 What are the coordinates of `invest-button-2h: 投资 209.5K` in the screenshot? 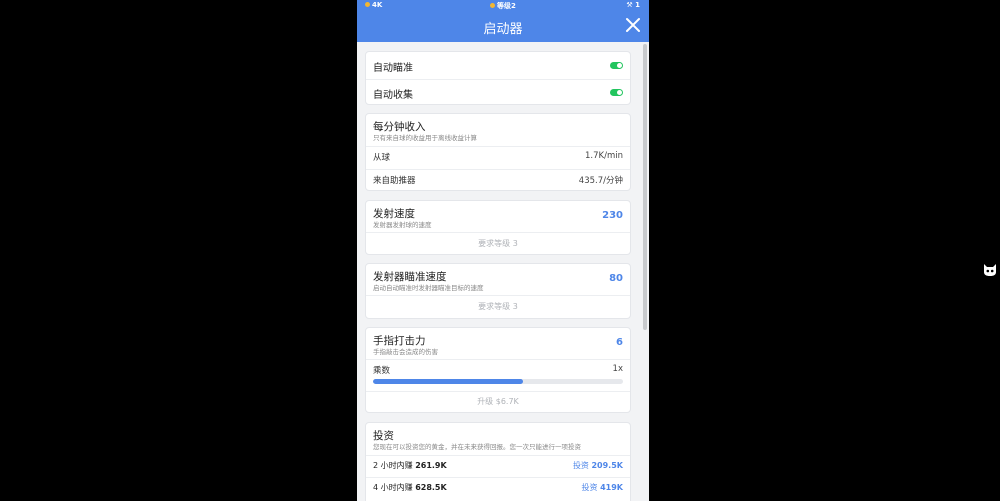 It's located at (598, 465).